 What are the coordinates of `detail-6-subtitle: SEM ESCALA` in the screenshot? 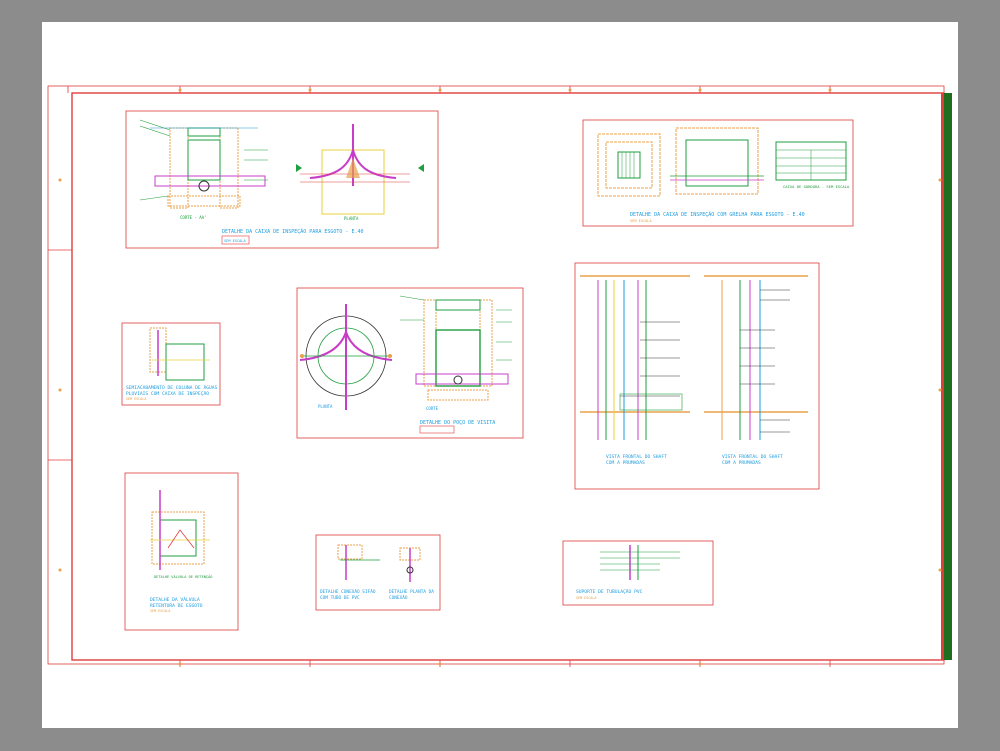 It's located at (160, 611).